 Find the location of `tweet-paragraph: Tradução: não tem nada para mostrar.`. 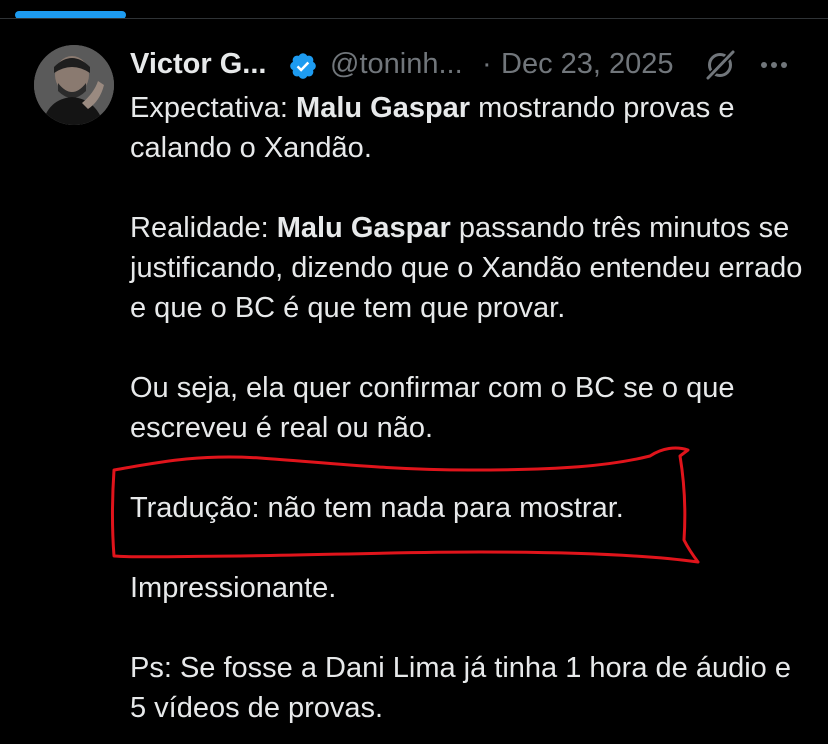

tweet-paragraph: Tradução: não tem nada para mostrar. is located at coordinates (470, 508).